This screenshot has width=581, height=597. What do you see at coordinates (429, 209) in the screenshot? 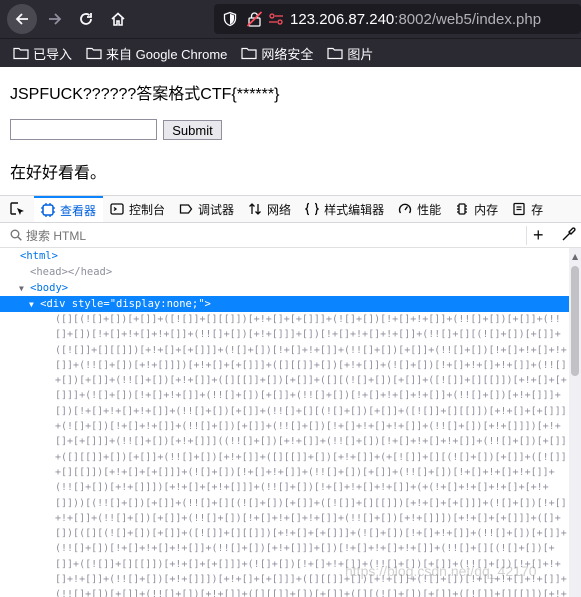
I see `devtools-tab-label: 性能` at bounding box center [429, 209].